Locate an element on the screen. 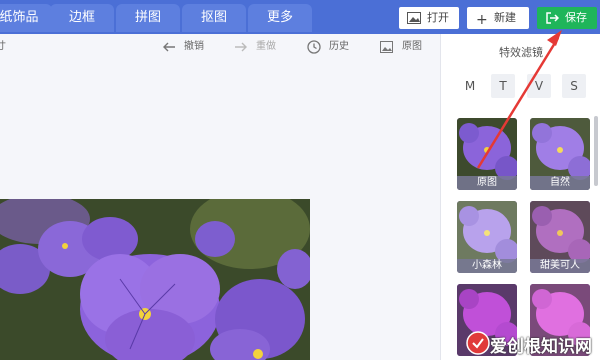  mode-tab-s: S is located at coordinates (574, 86).